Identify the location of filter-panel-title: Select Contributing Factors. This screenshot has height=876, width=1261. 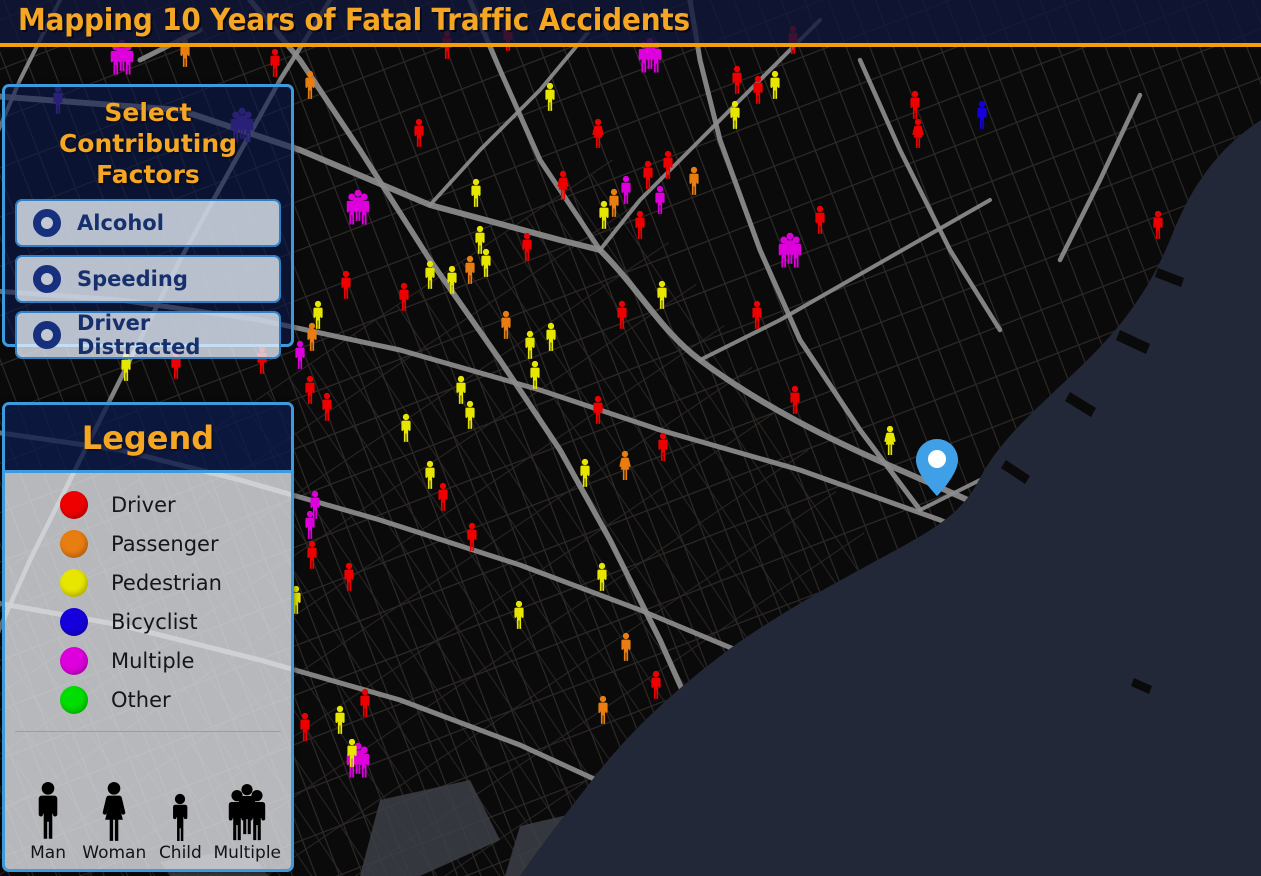
(148, 143).